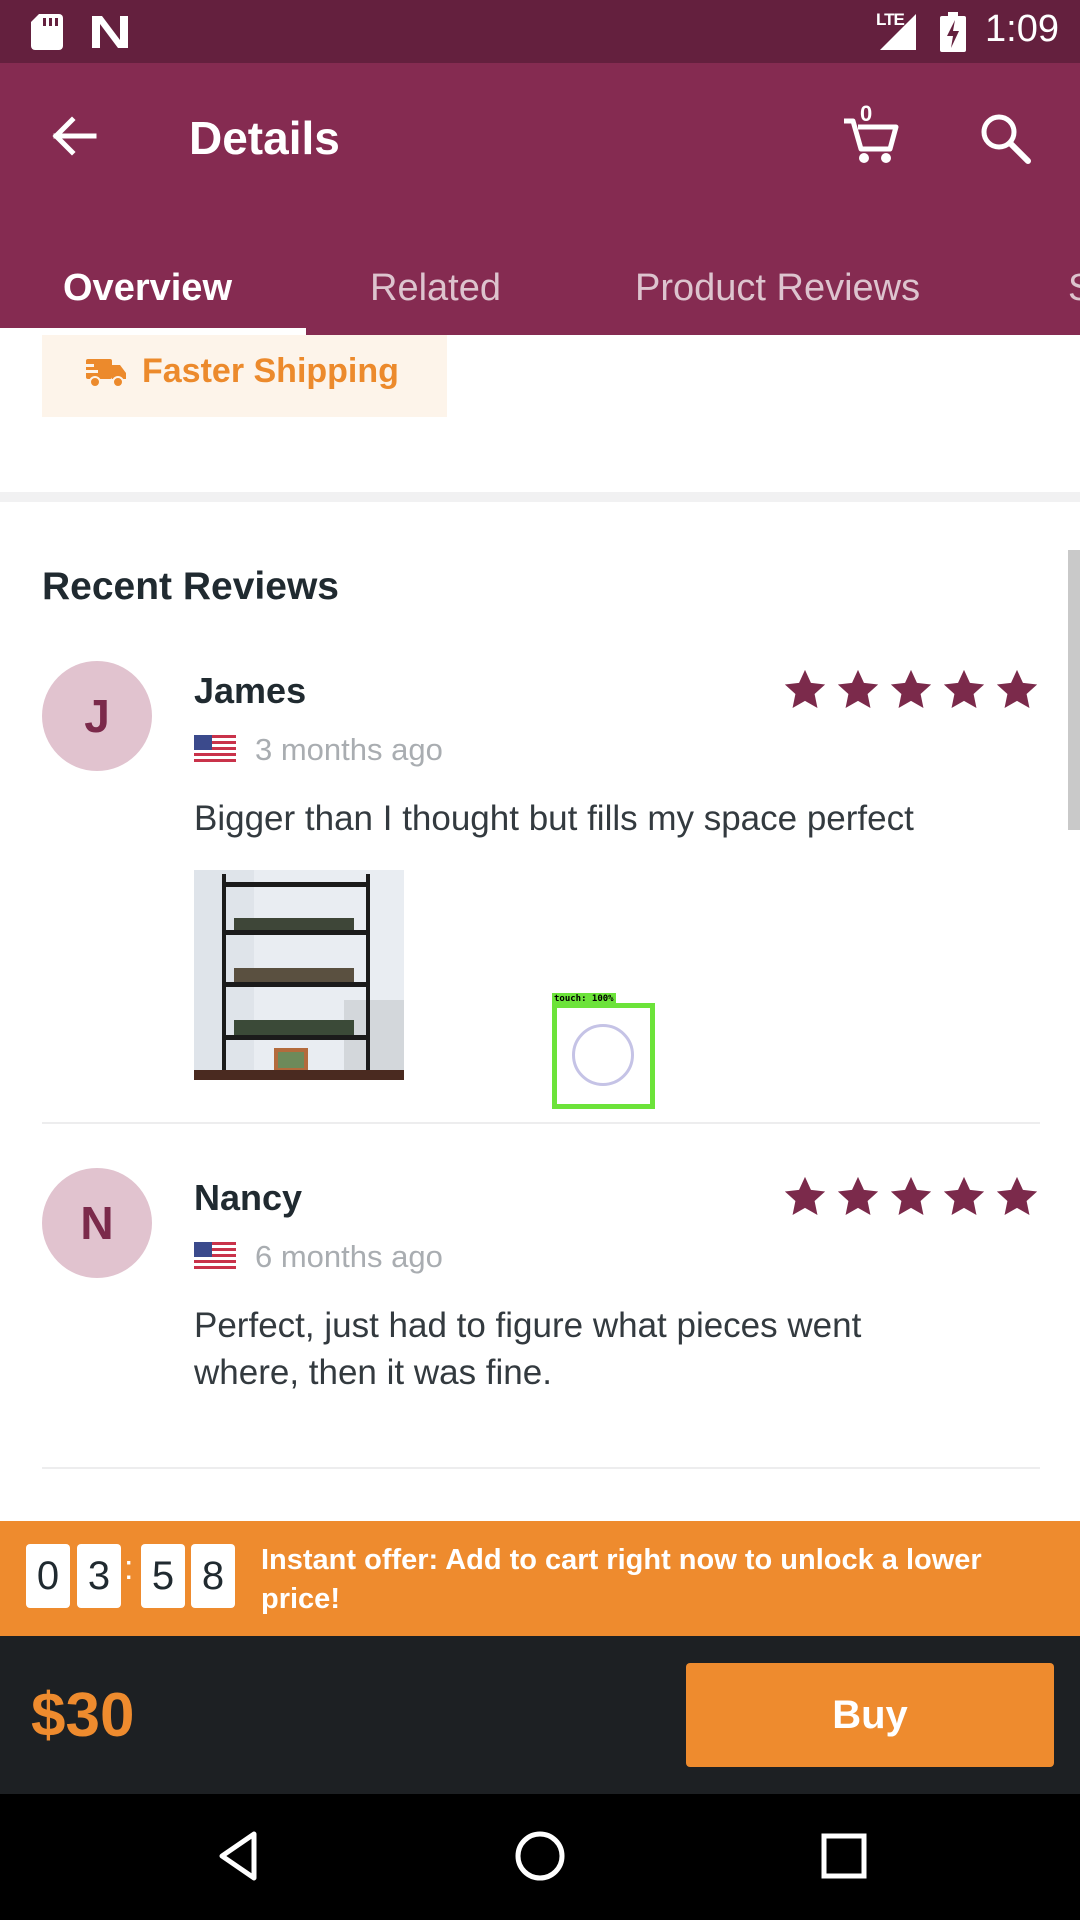 The width and height of the screenshot is (1080, 1920). Describe the element at coordinates (270, 371) in the screenshot. I see `faster-shipping-label: Faster Shipping` at that location.